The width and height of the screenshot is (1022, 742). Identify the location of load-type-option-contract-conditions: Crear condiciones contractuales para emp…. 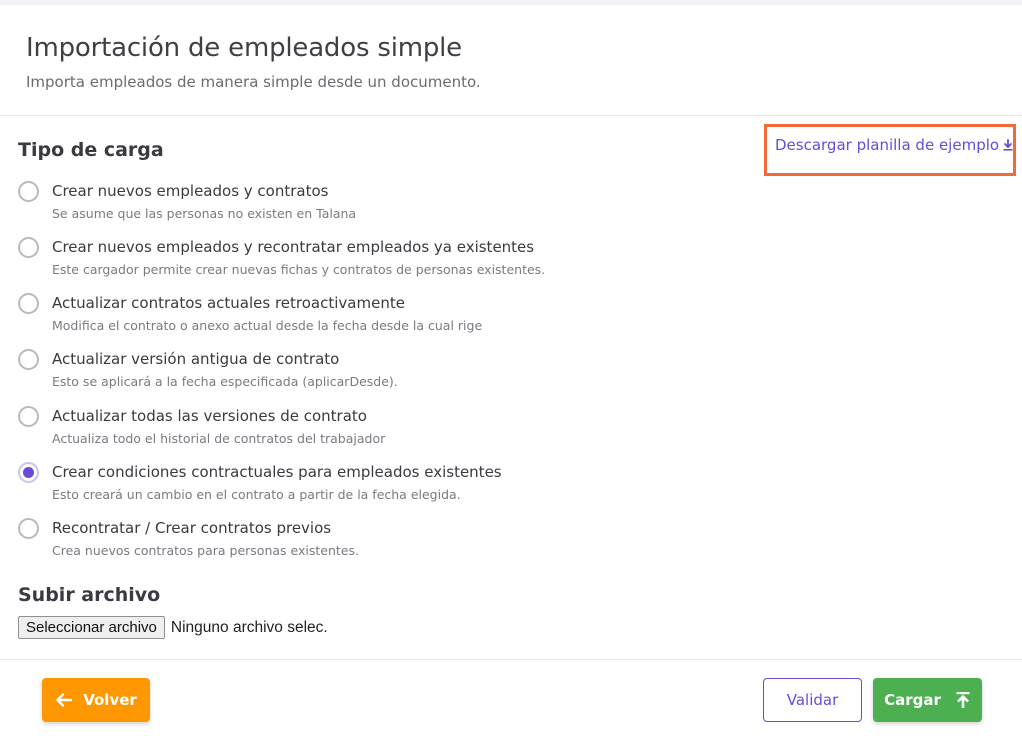
(368, 486).